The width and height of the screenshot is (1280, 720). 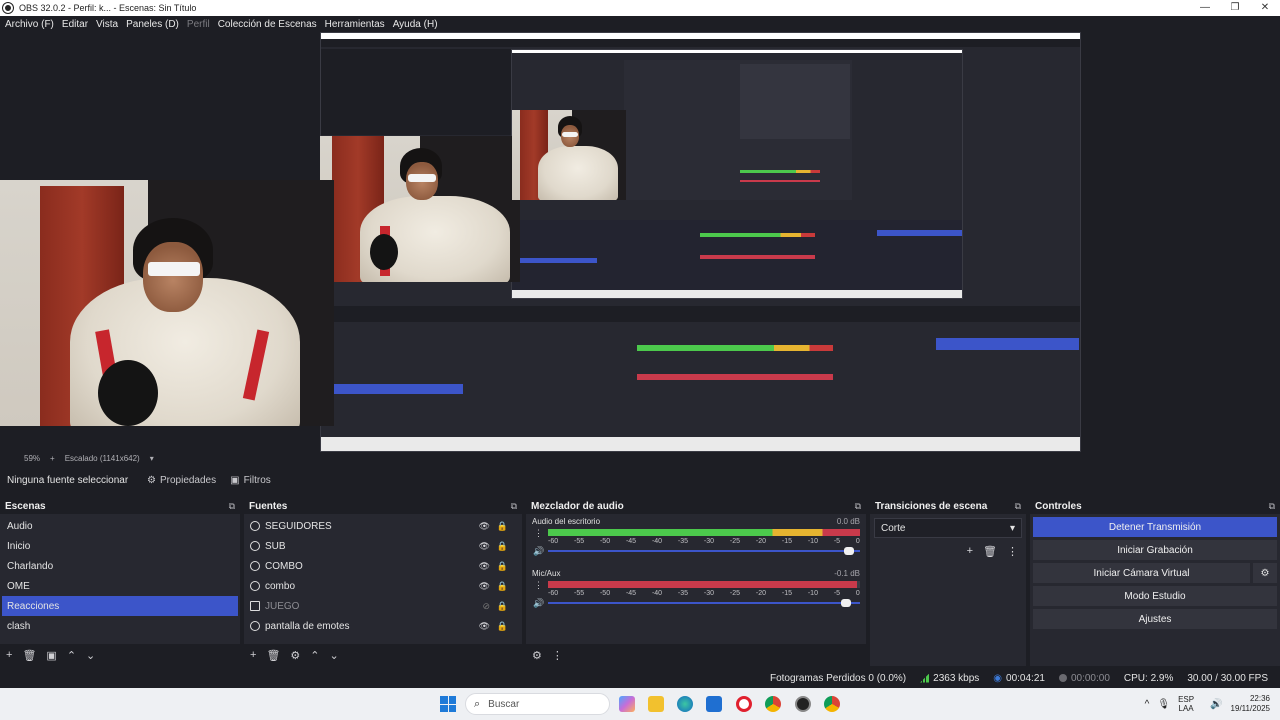 I want to click on menu-perfil: Perfil, so click(x=198, y=24).